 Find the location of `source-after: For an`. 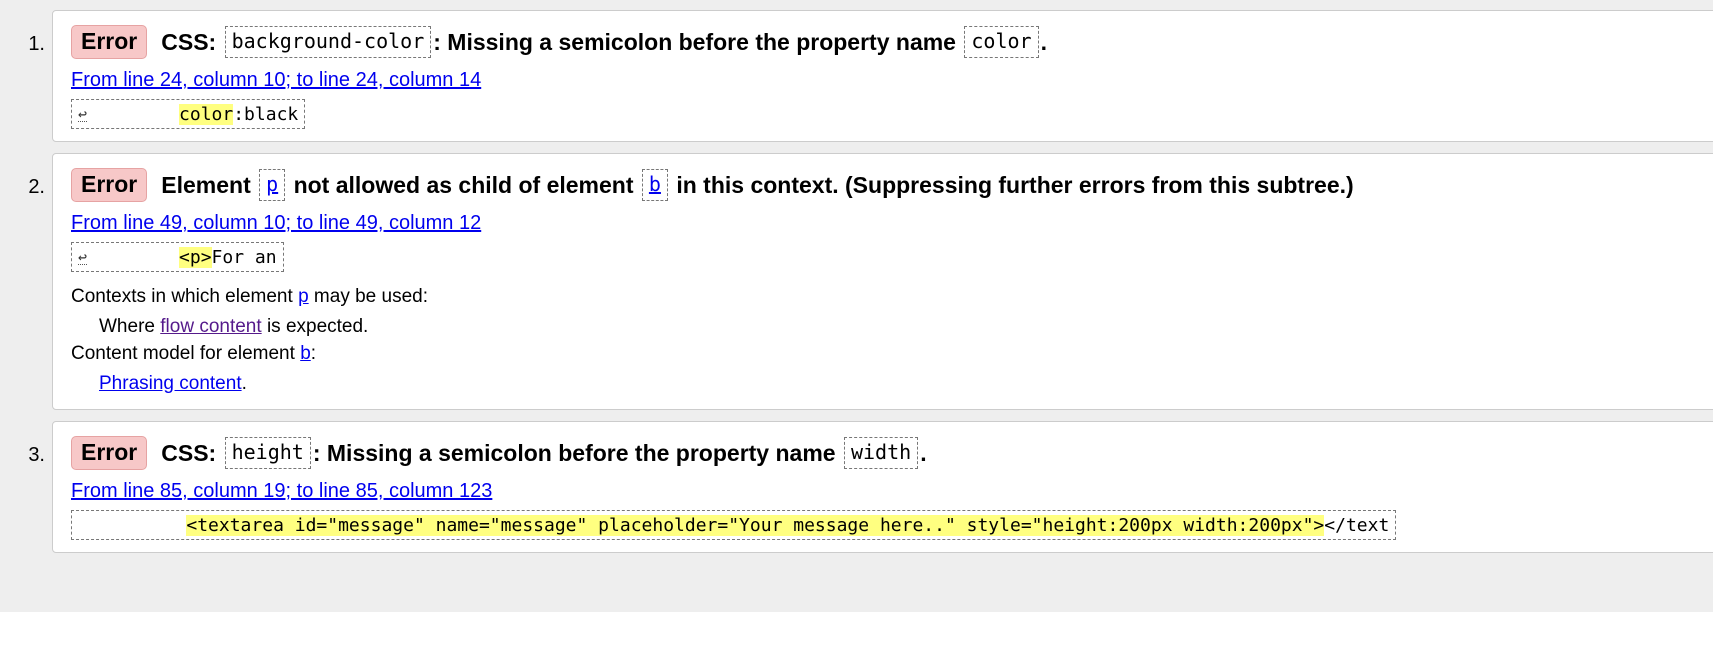

source-after: For an is located at coordinates (244, 257).